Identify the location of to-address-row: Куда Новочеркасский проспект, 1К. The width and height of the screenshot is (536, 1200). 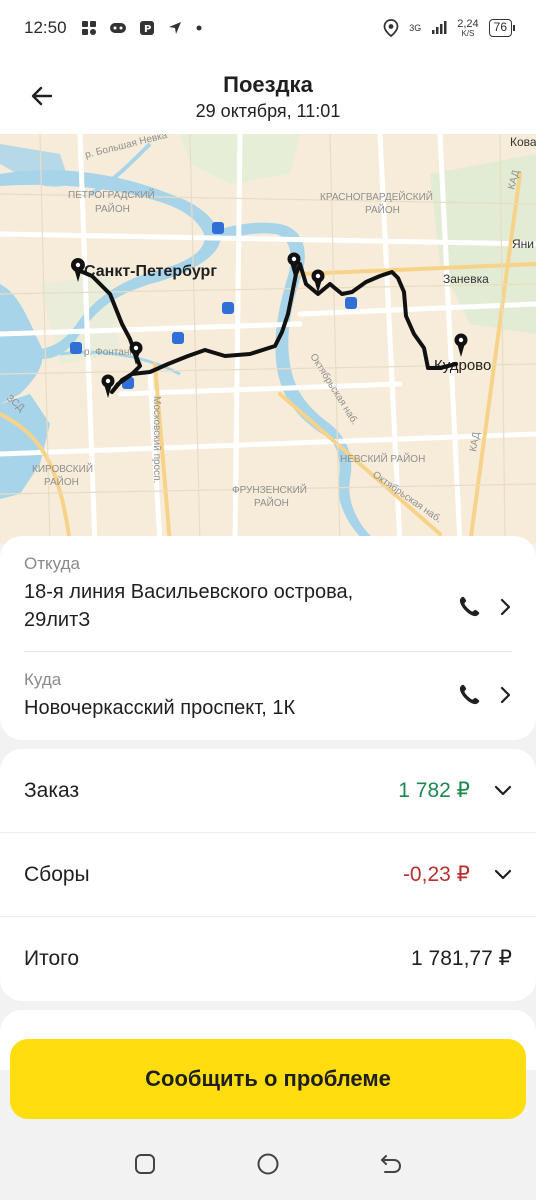
(268, 696).